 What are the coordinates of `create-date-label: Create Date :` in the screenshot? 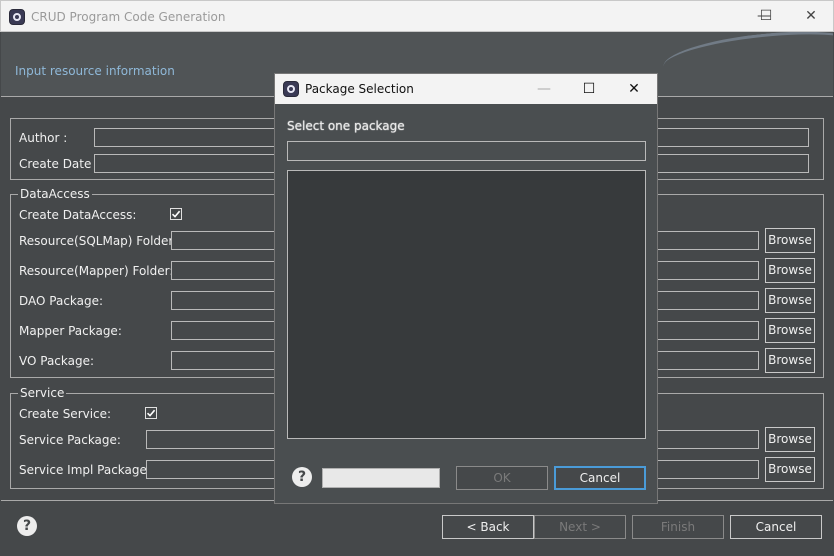 It's located at (59, 164).